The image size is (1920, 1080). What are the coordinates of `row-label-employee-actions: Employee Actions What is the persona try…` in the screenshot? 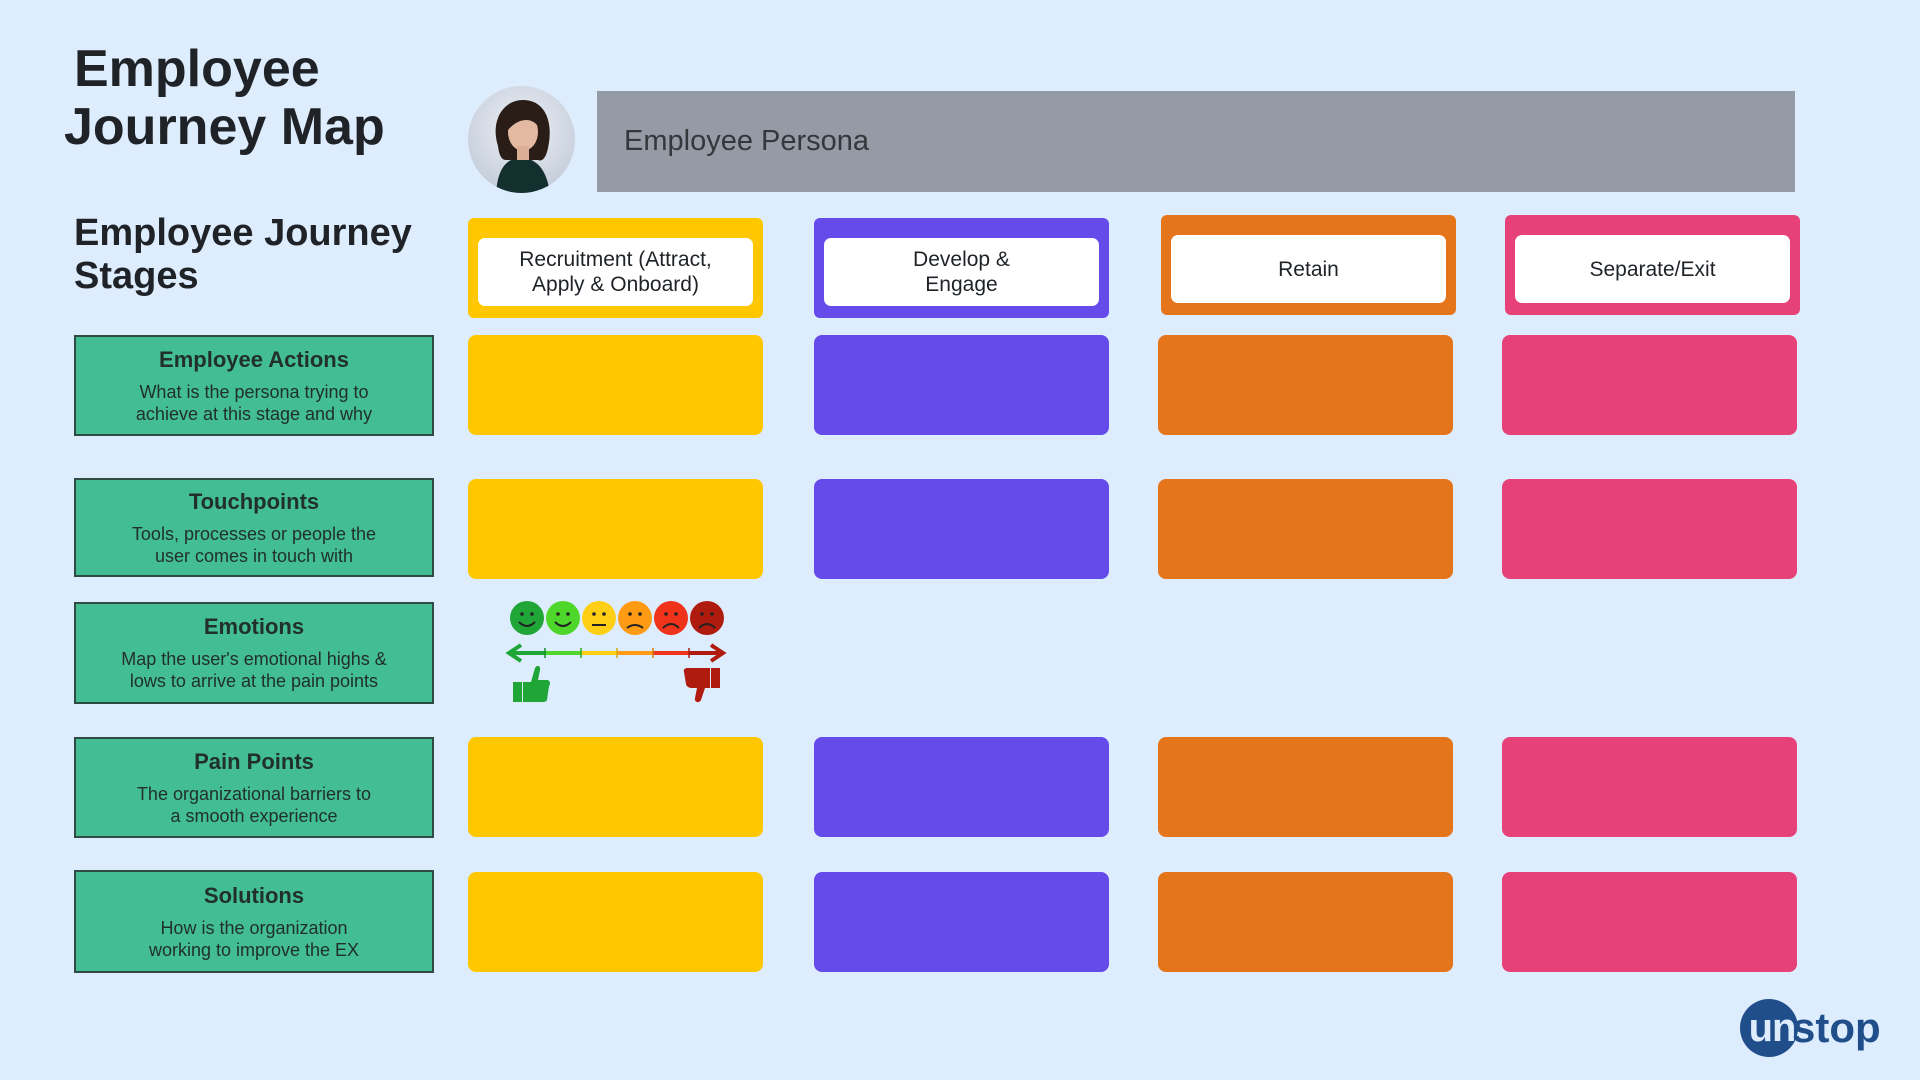 It's located at (254, 385).